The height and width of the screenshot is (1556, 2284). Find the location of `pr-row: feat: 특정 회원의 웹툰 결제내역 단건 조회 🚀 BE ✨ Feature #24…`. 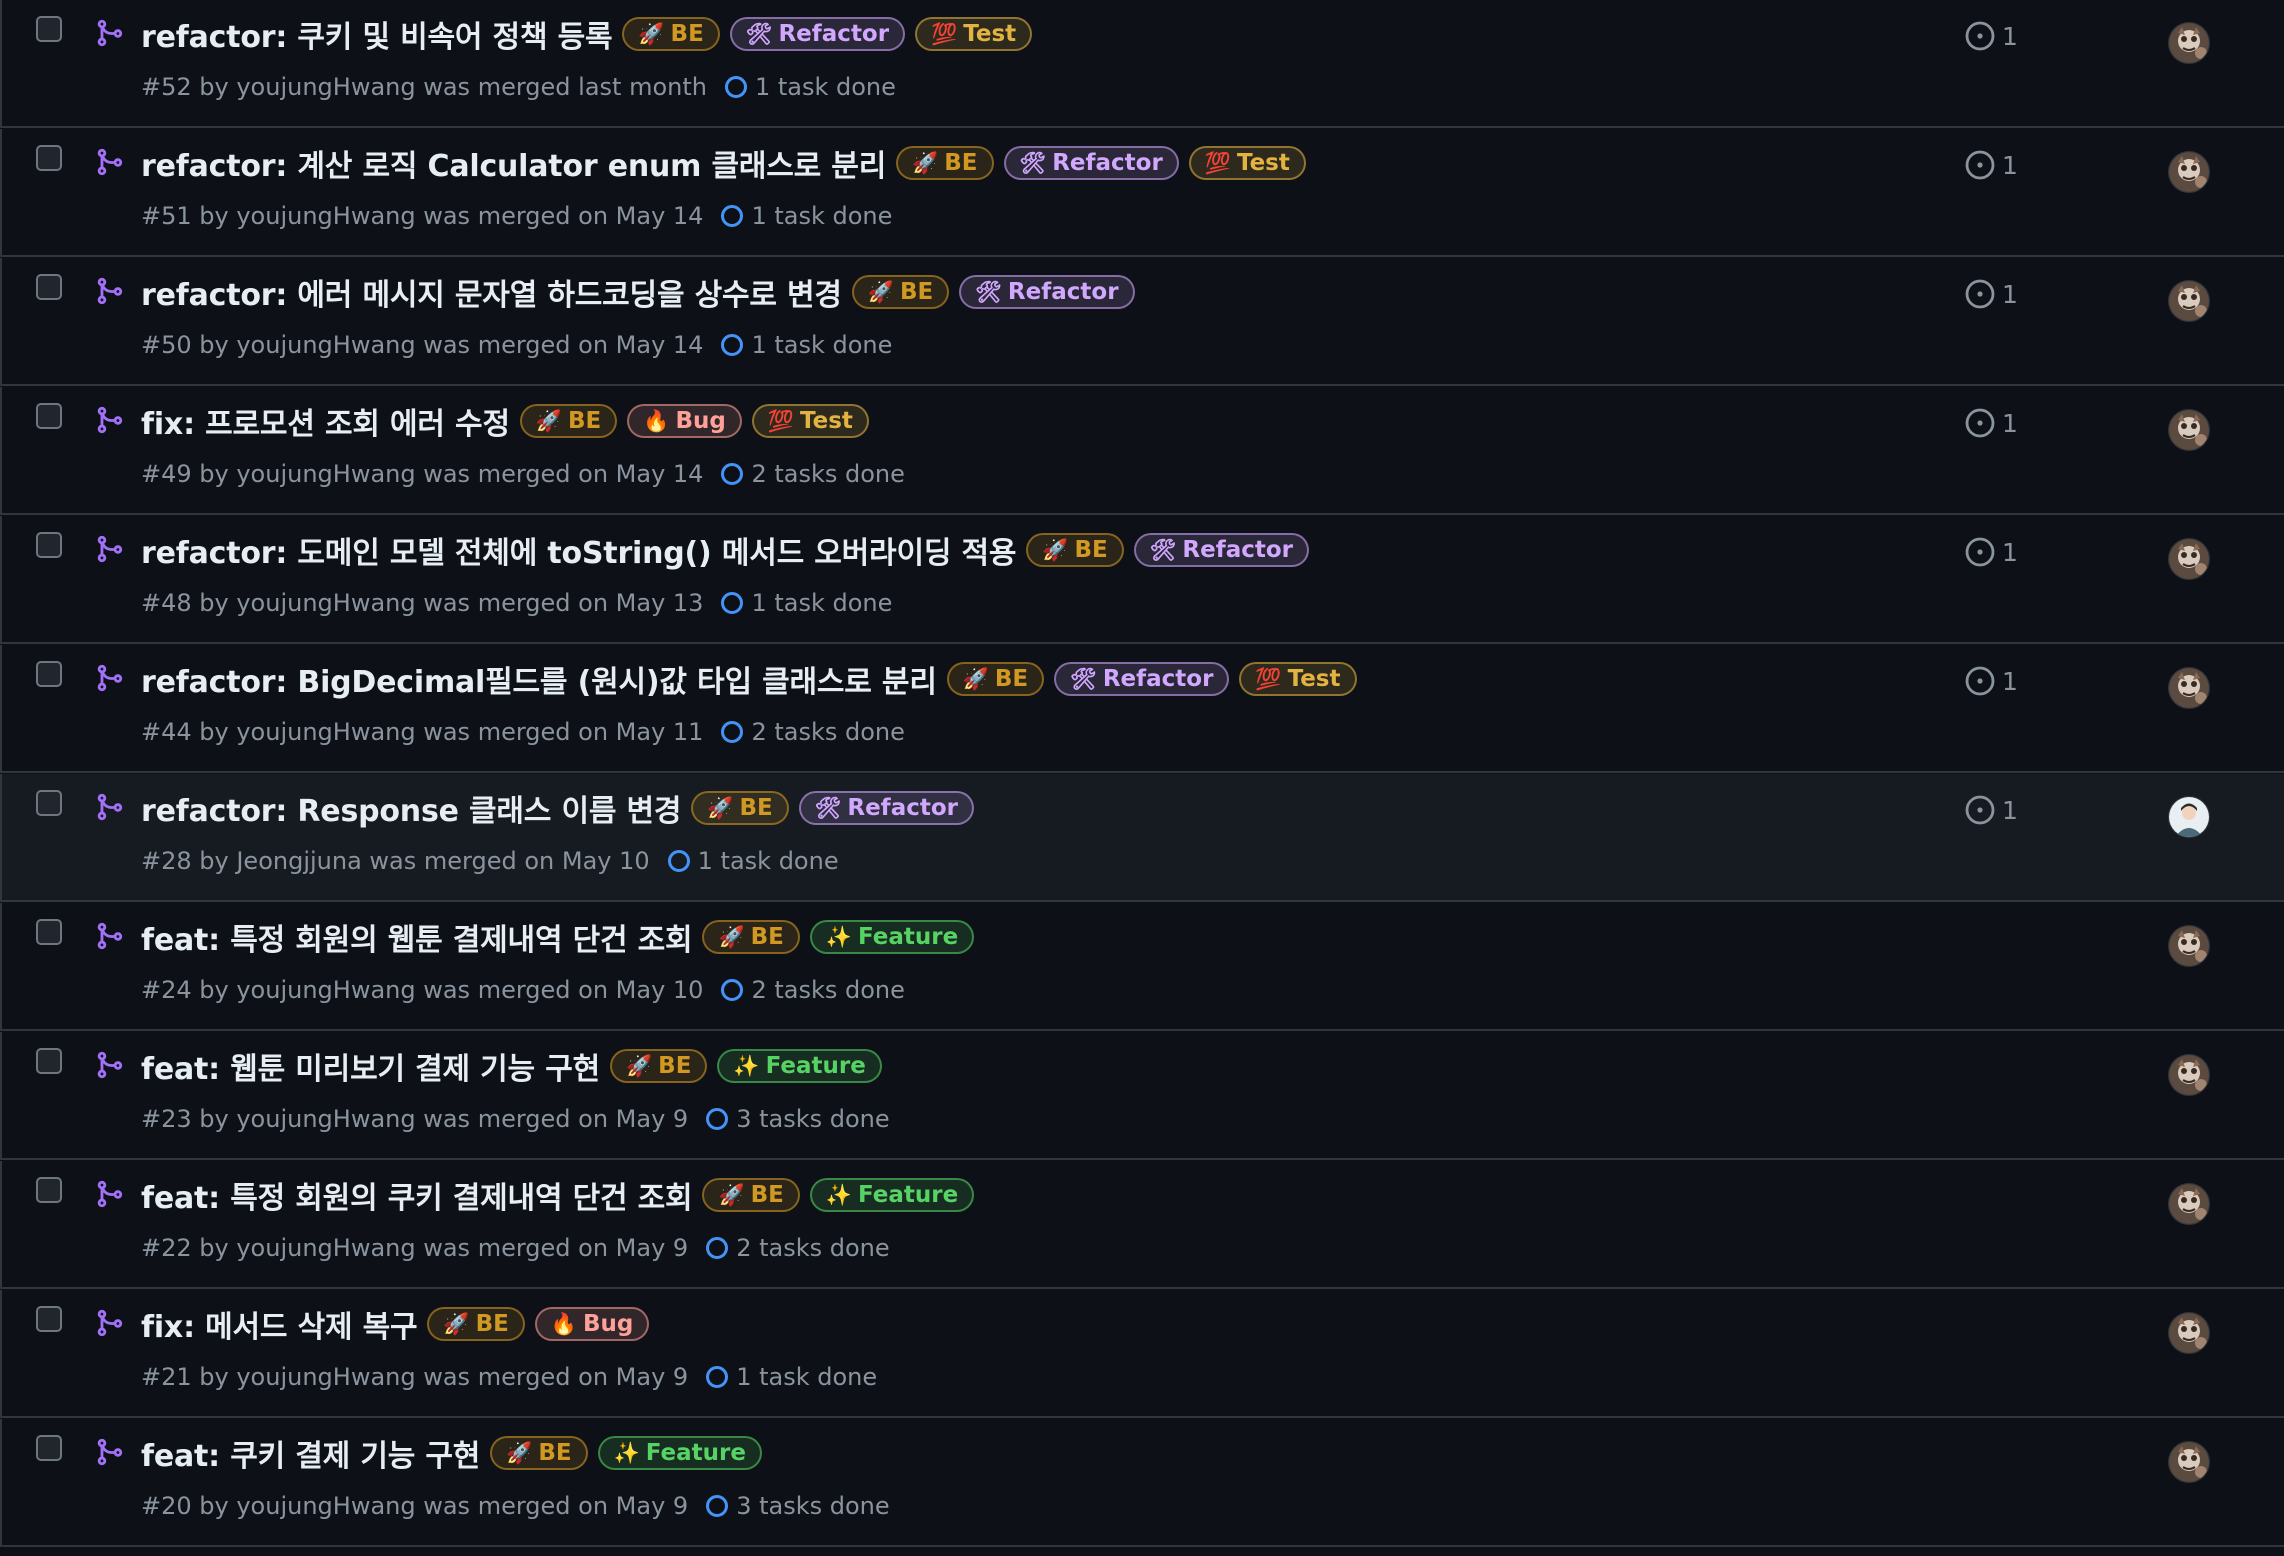

pr-row: feat: 특정 회원의 웹툰 결제내역 단건 조회 🚀 BE ✨ Feature #24… is located at coordinates (1142, 967).